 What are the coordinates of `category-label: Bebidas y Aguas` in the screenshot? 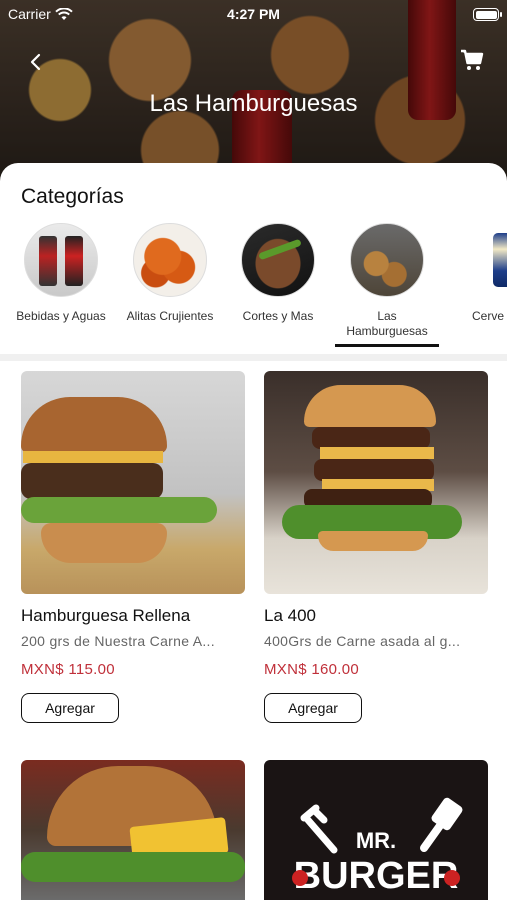 It's located at (61, 316).